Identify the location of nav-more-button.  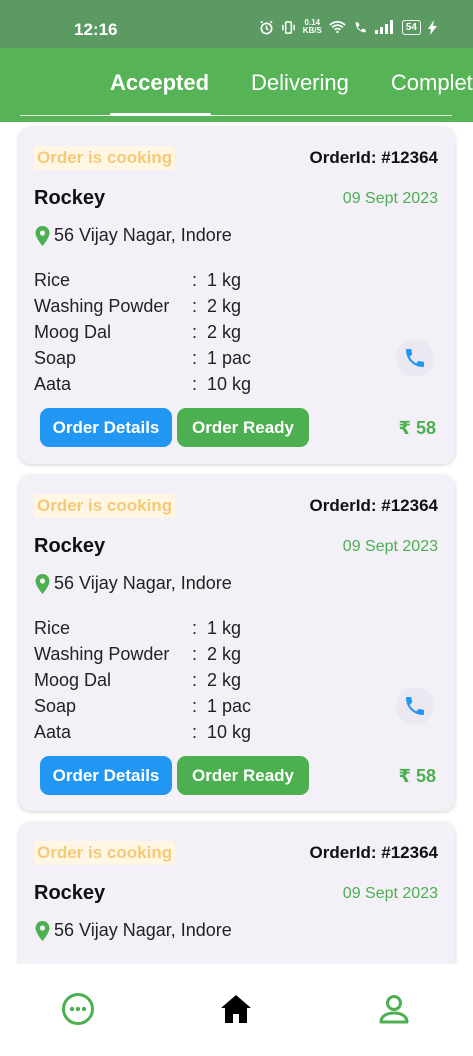
(78, 1009).